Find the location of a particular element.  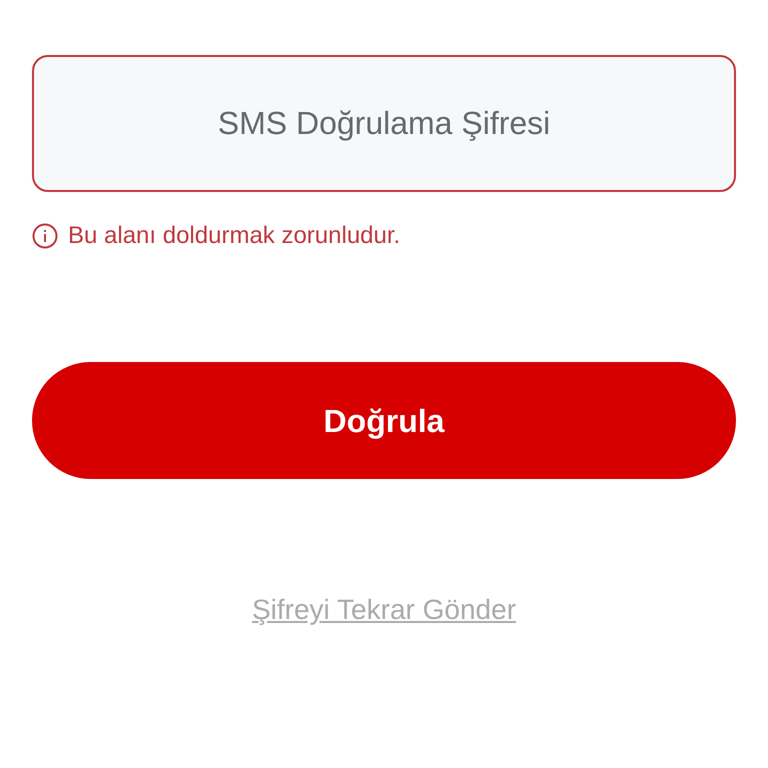

error-message: Bu alanı doldurmak zorunludur. is located at coordinates (234, 236).